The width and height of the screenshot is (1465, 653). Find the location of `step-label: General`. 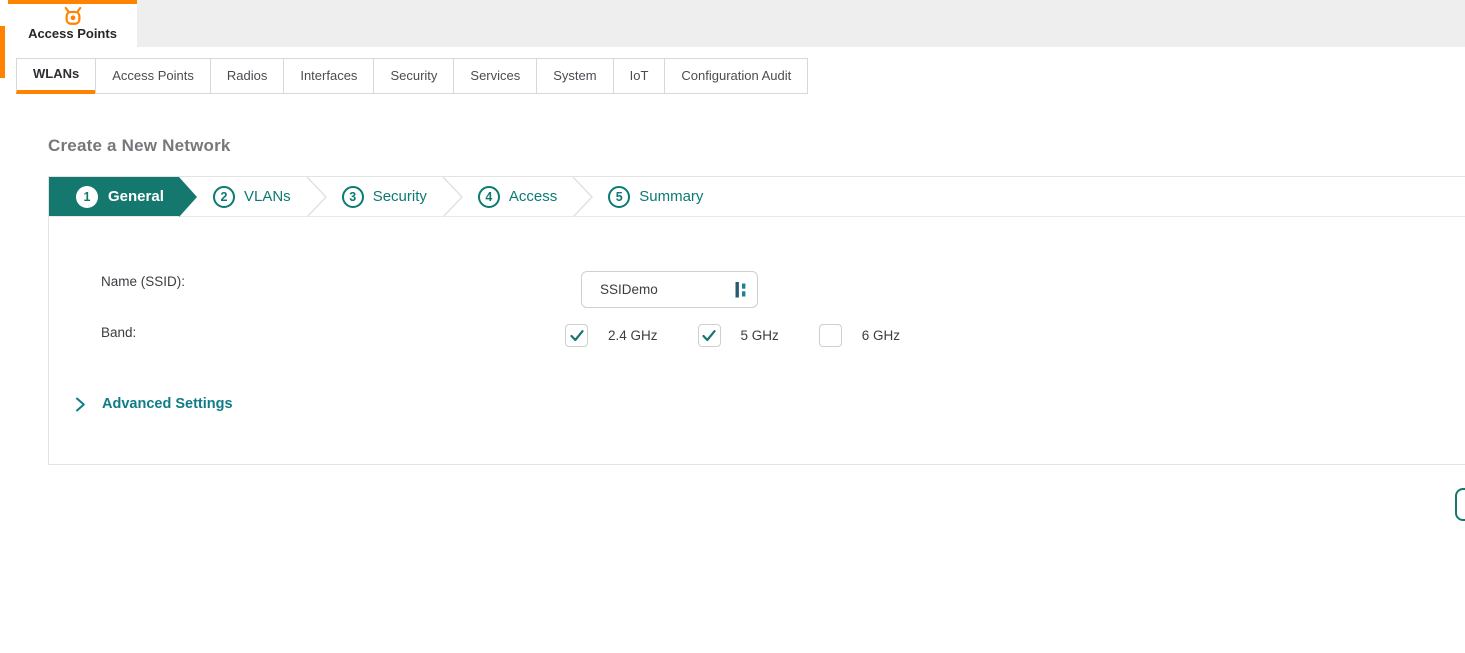

step-label: General is located at coordinates (136, 196).